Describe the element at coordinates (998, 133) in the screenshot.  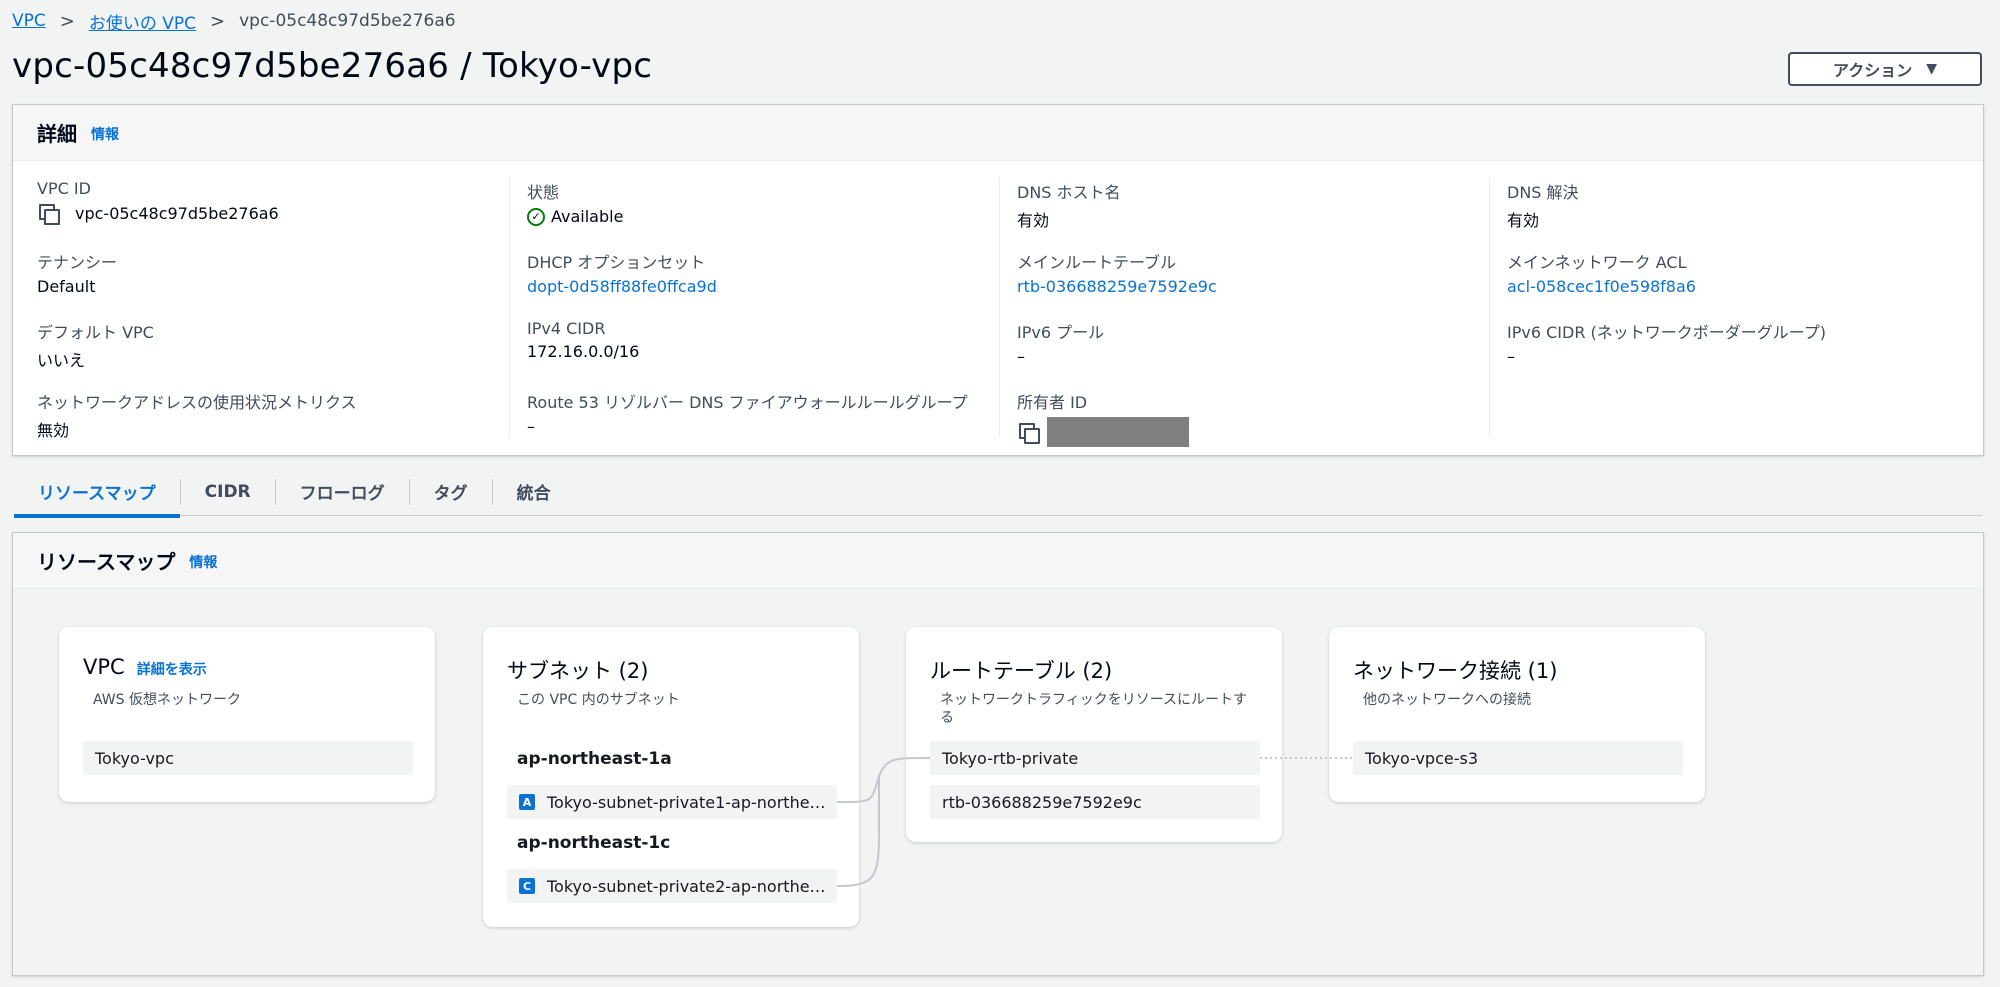
I see `details-header: 詳細 情報` at that location.